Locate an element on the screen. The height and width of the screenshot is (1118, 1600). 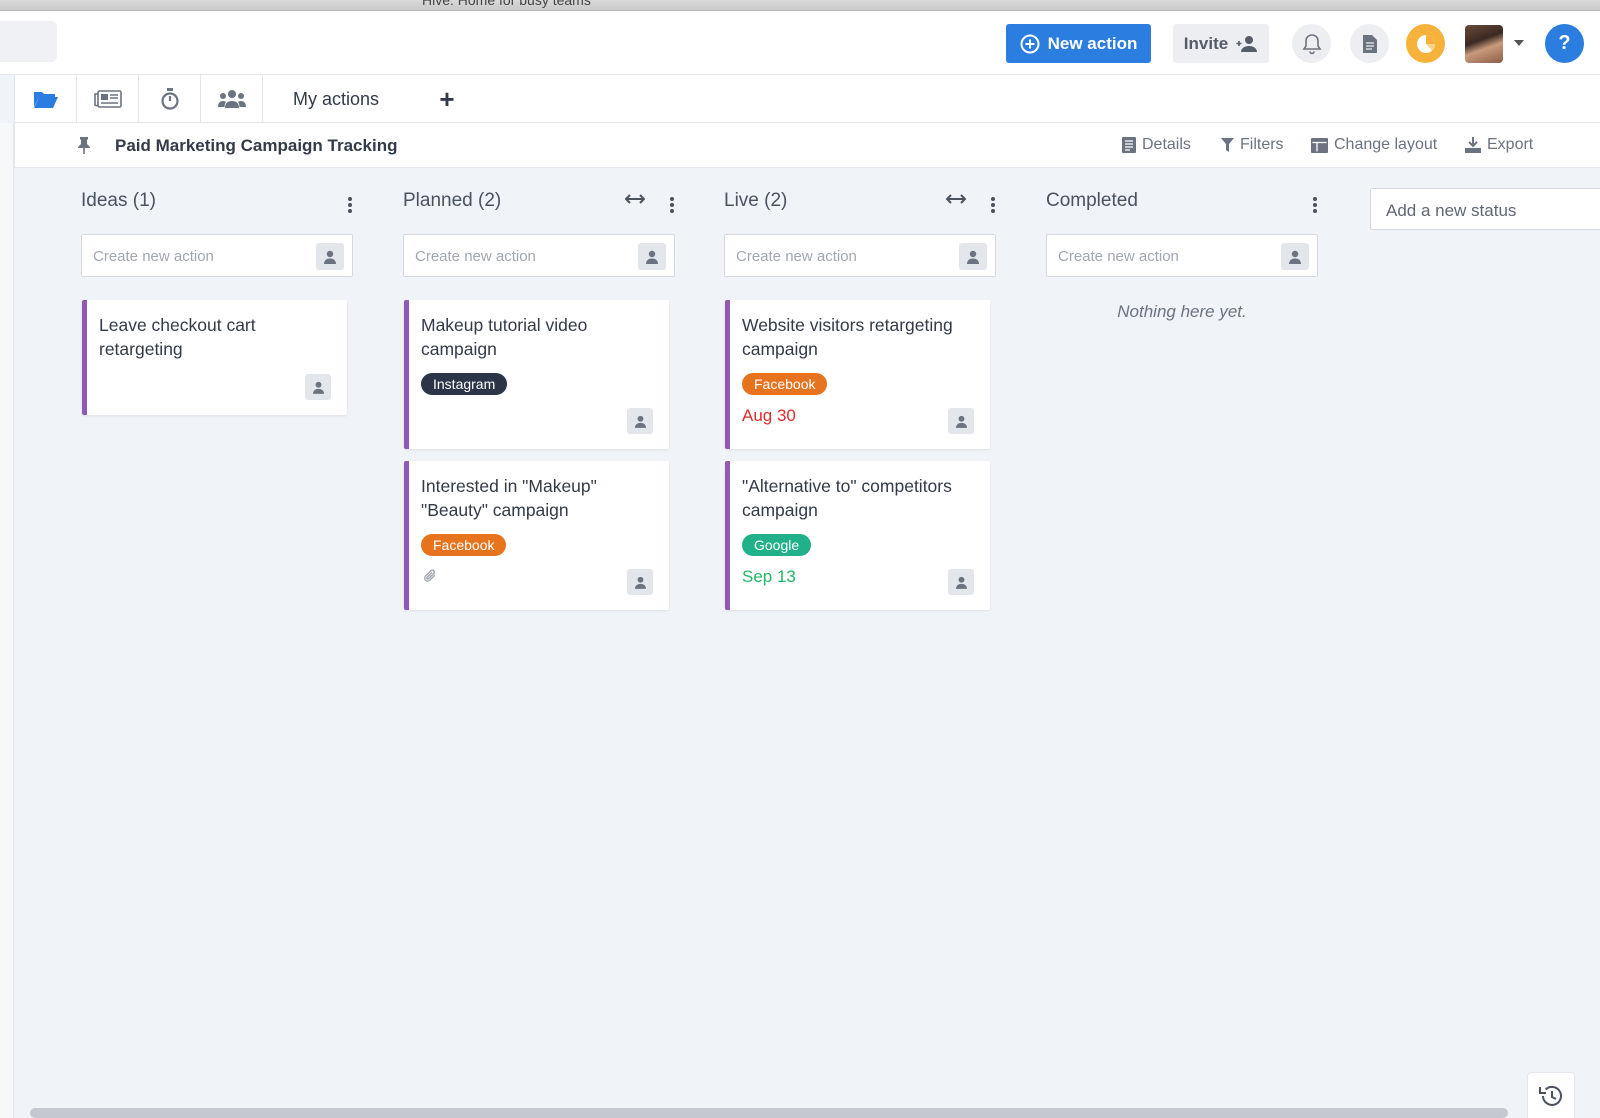
new-action-button: New action is located at coordinates (1078, 43).